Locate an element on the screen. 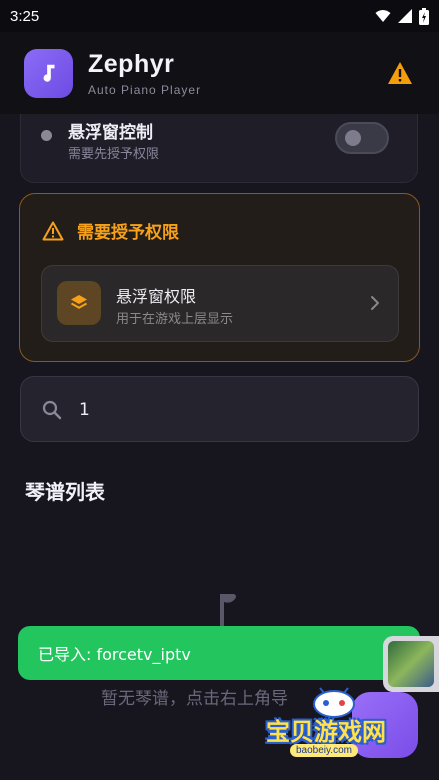 This screenshot has height=780, width=439. overlay-control-card: 悬浮窗控制 需要先授予权限 is located at coordinates (219, 148).